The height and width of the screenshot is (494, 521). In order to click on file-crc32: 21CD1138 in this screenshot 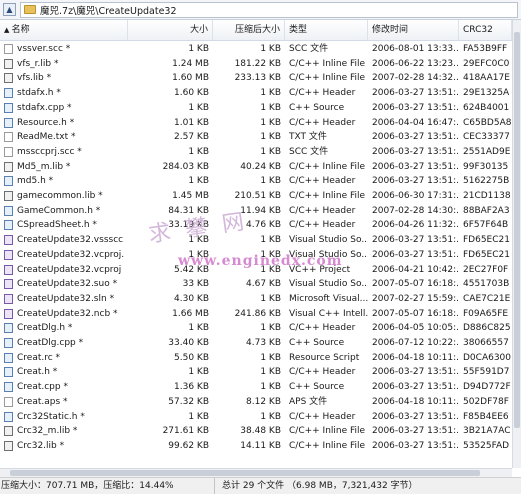, I will do `click(487, 196)`.